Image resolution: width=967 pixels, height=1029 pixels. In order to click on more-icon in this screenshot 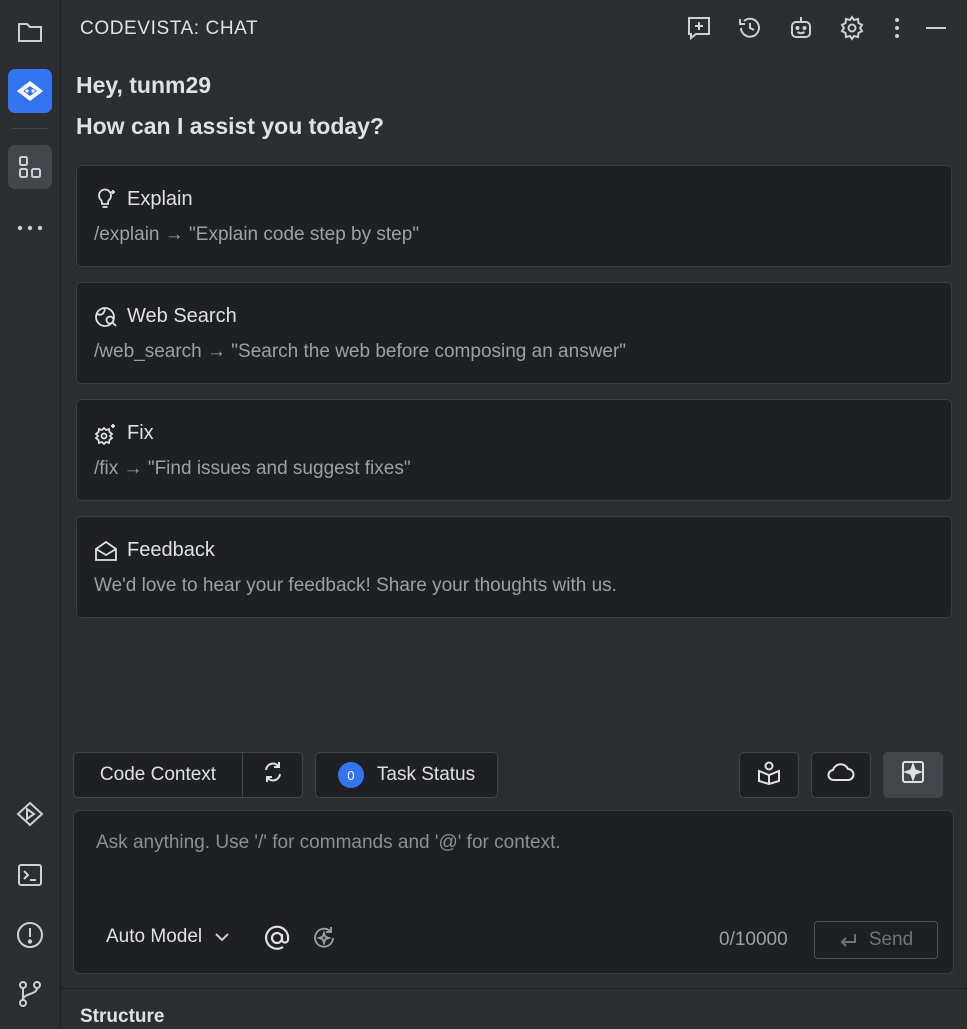, I will do `click(30, 228)`.